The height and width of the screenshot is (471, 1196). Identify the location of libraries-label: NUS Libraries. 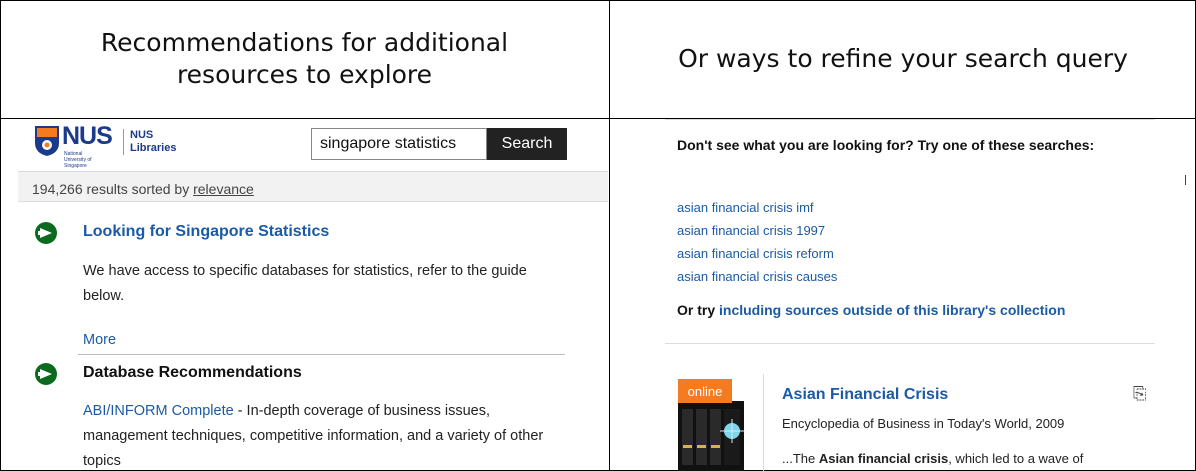
(153, 142).